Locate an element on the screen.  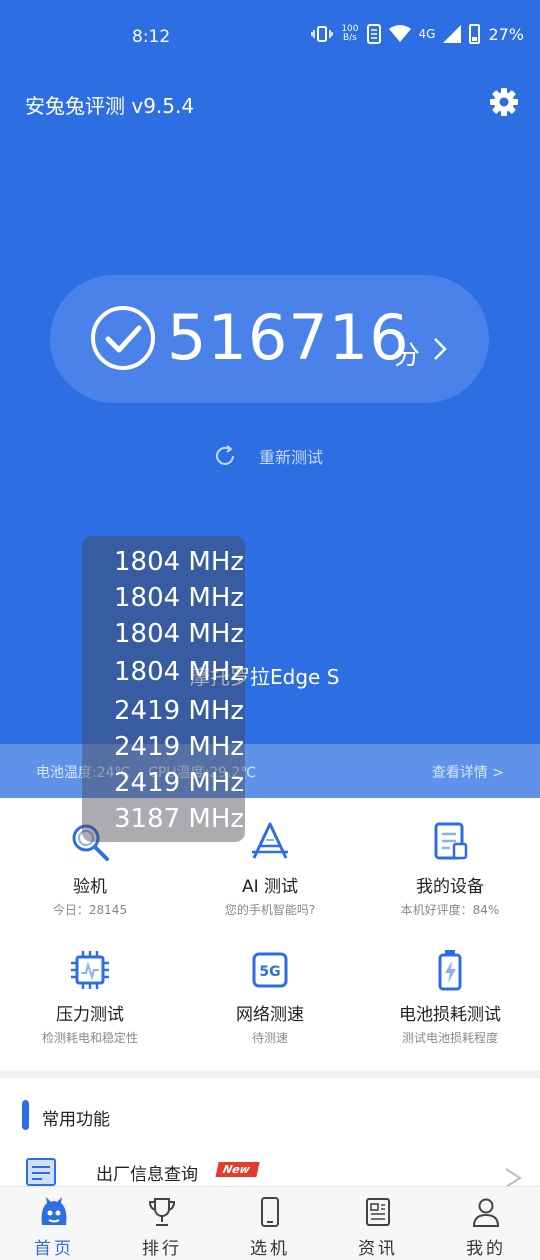
tile-subtitle: 您的手机智能吗? is located at coordinates (270, 910).